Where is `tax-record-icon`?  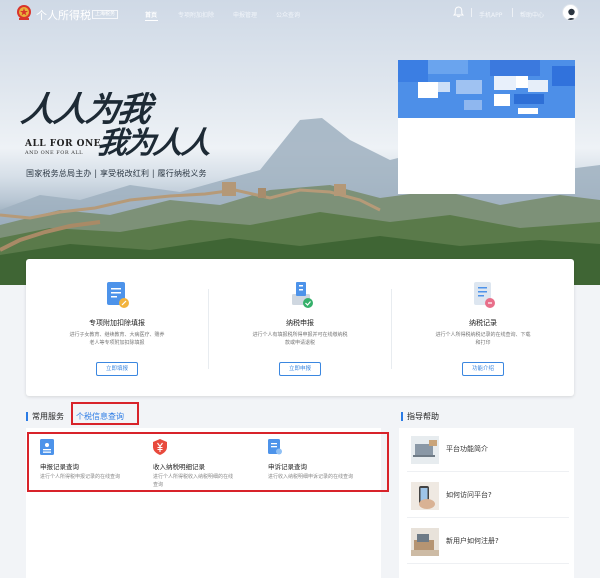
tax-record-icon is located at coordinates (484, 295).